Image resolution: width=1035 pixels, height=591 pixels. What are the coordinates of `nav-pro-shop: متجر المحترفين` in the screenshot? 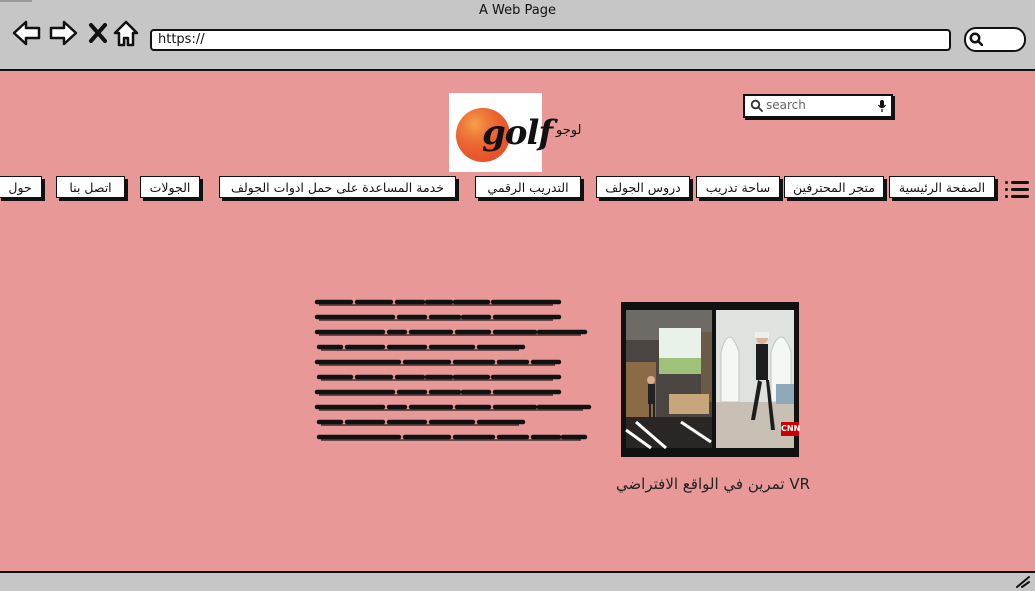 It's located at (834, 187).